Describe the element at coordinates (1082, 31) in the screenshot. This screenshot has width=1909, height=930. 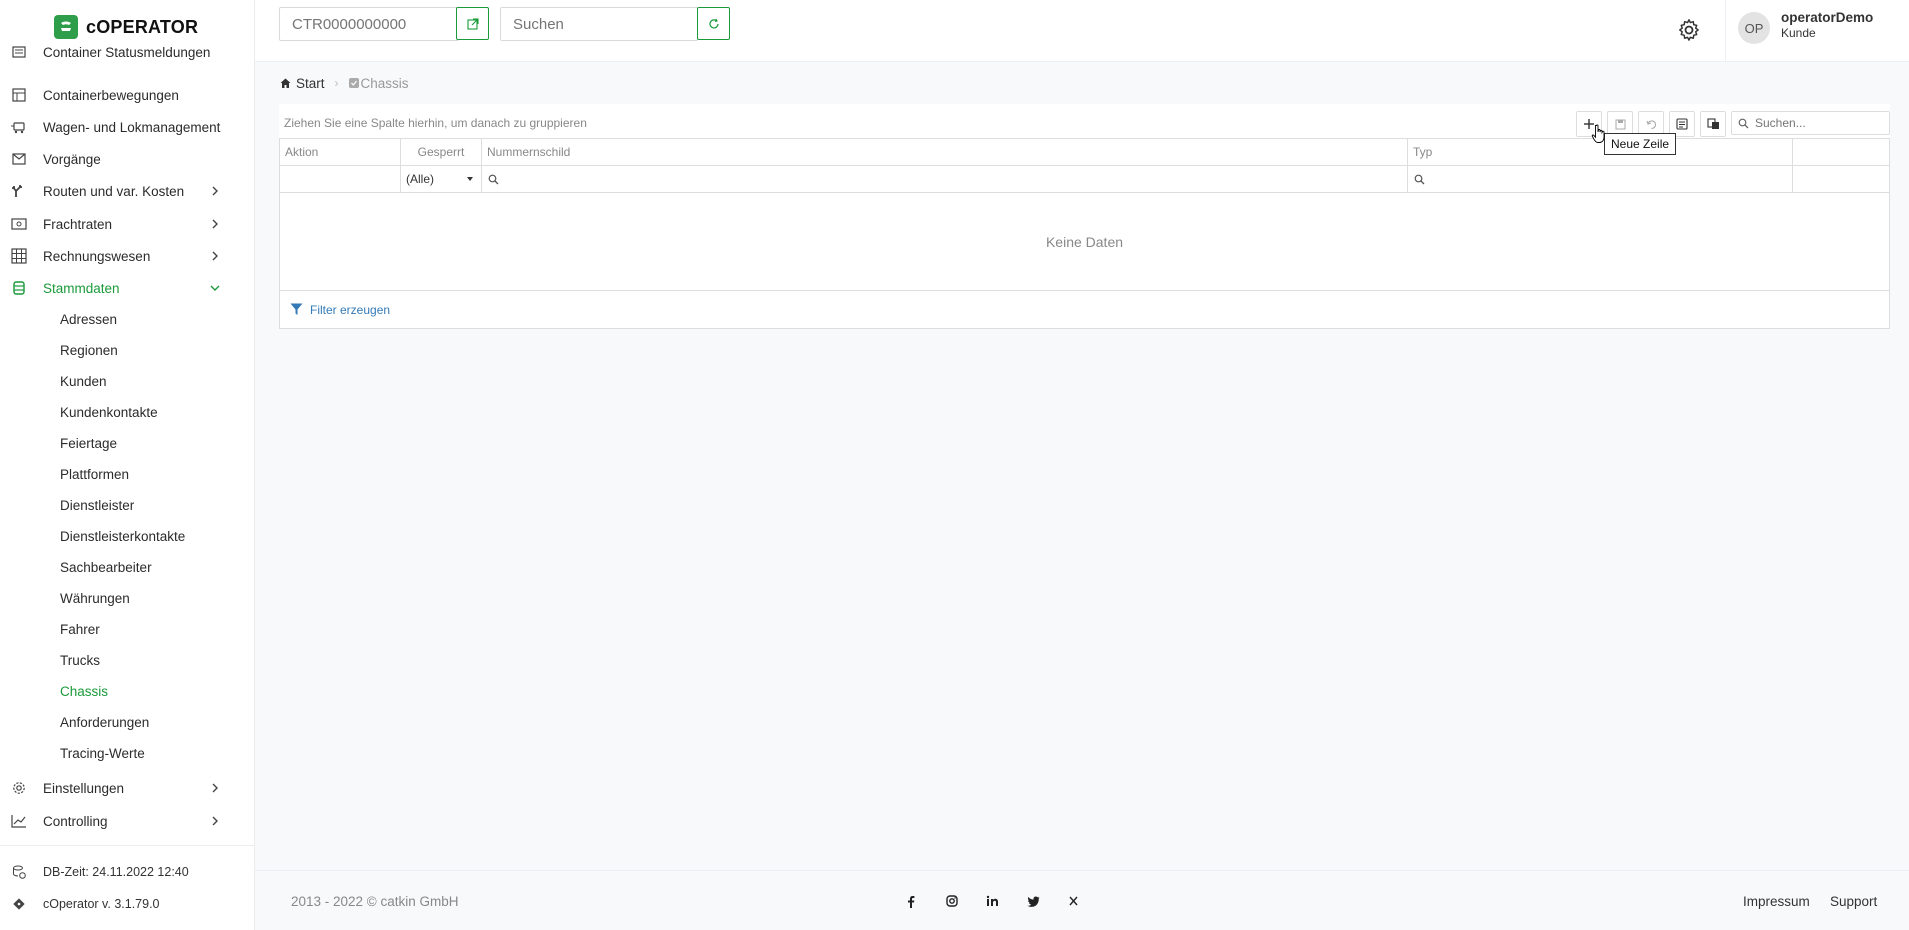
I see `top-header: OP operatorDemo Kunde` at that location.